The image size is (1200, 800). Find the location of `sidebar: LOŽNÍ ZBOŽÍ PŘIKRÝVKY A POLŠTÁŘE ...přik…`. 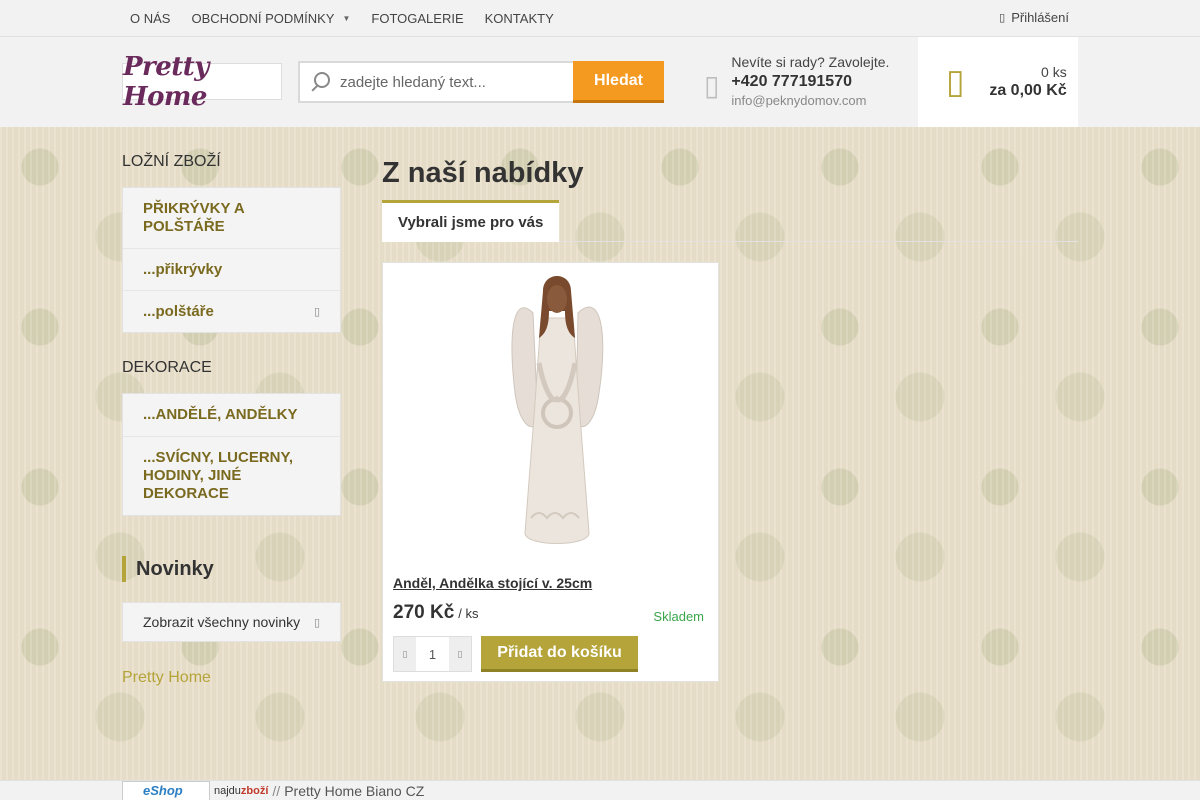

sidebar: LOŽNÍ ZBOŽÍ PŘIKRÝVKY A POLŠTÁŘE ...přik… is located at coordinates (231, 407).